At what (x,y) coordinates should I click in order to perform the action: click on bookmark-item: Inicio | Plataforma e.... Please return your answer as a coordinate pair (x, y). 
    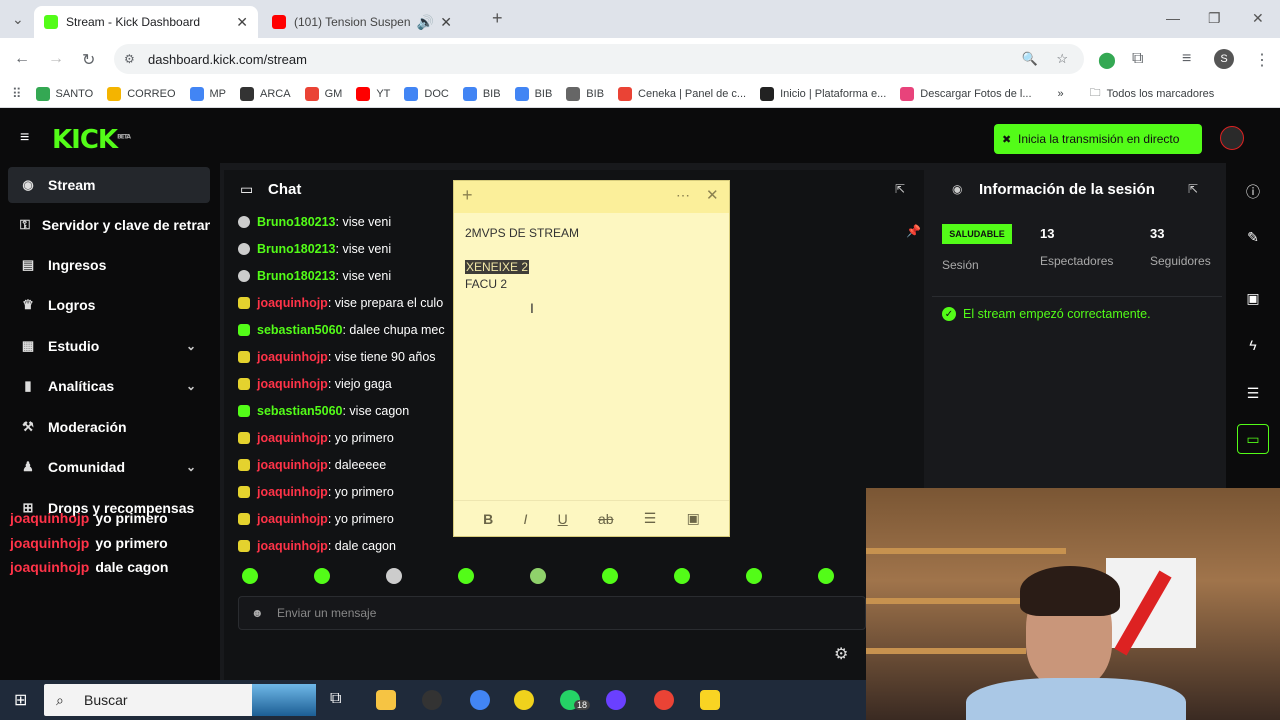
    Looking at the image, I should click on (823, 93).